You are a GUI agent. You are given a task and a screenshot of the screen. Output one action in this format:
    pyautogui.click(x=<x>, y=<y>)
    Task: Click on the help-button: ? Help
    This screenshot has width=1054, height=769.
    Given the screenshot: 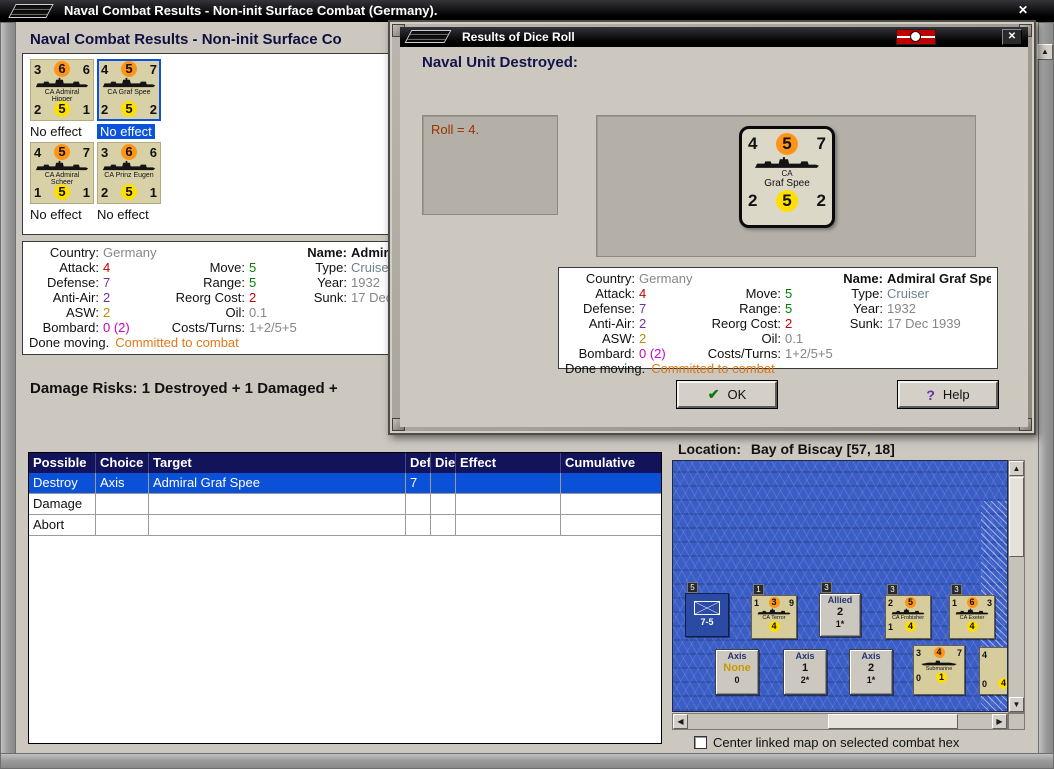 What is the action you would take?
    pyautogui.click(x=948, y=394)
    